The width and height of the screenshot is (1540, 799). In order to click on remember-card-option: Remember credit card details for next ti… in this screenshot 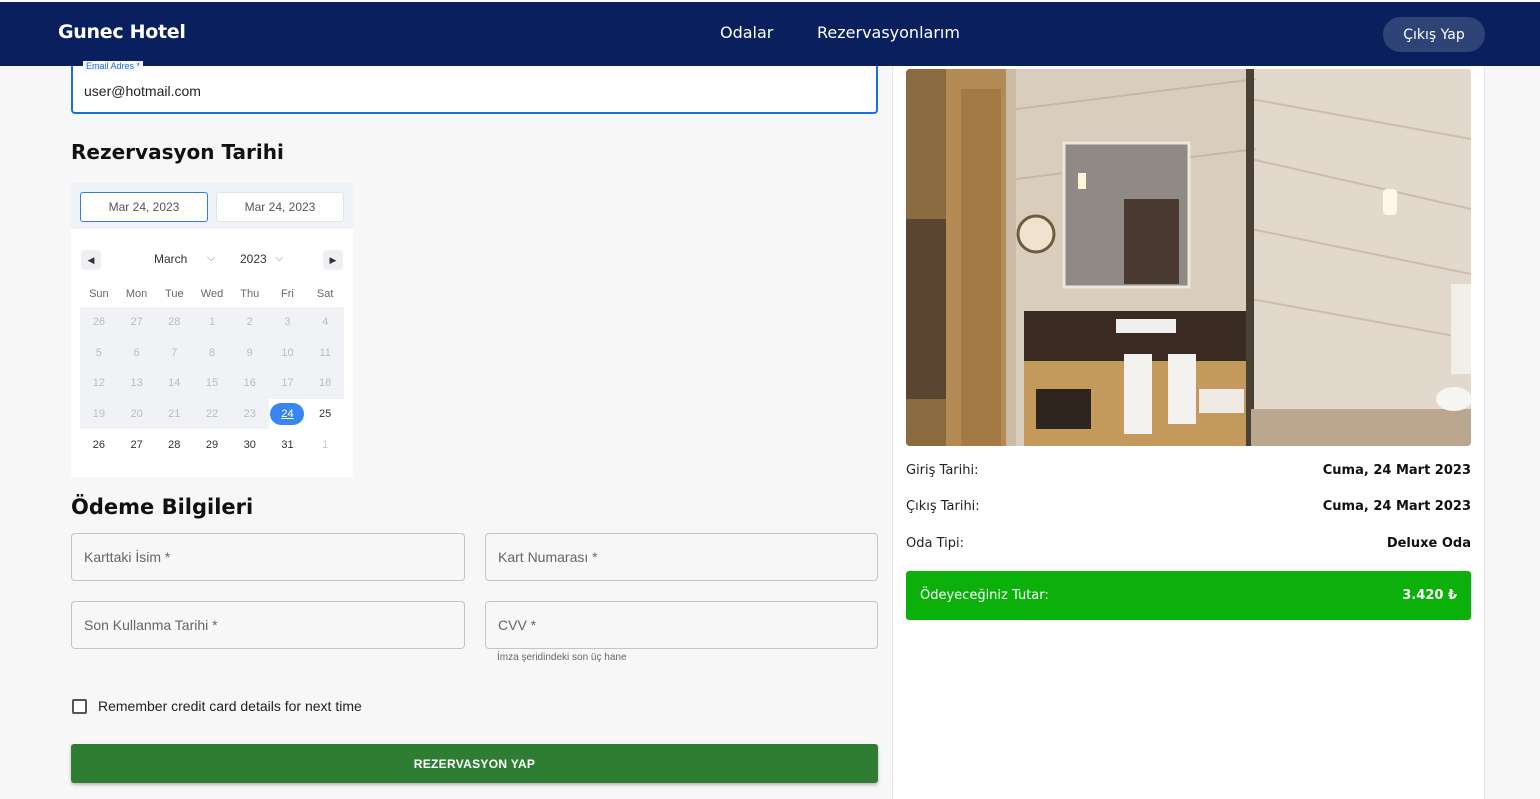, I will do `click(217, 706)`.